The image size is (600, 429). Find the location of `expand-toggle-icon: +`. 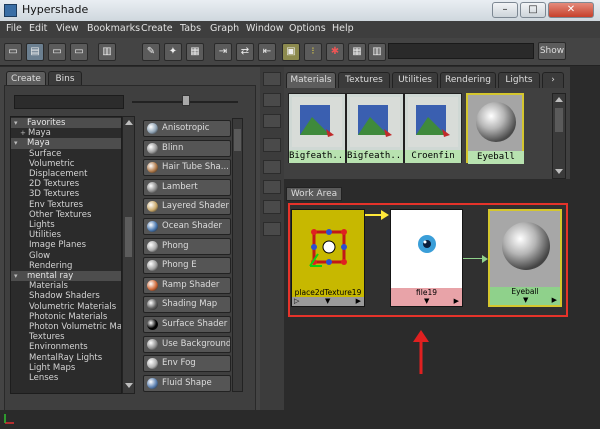

expand-toggle-icon: + is located at coordinates (23, 133).